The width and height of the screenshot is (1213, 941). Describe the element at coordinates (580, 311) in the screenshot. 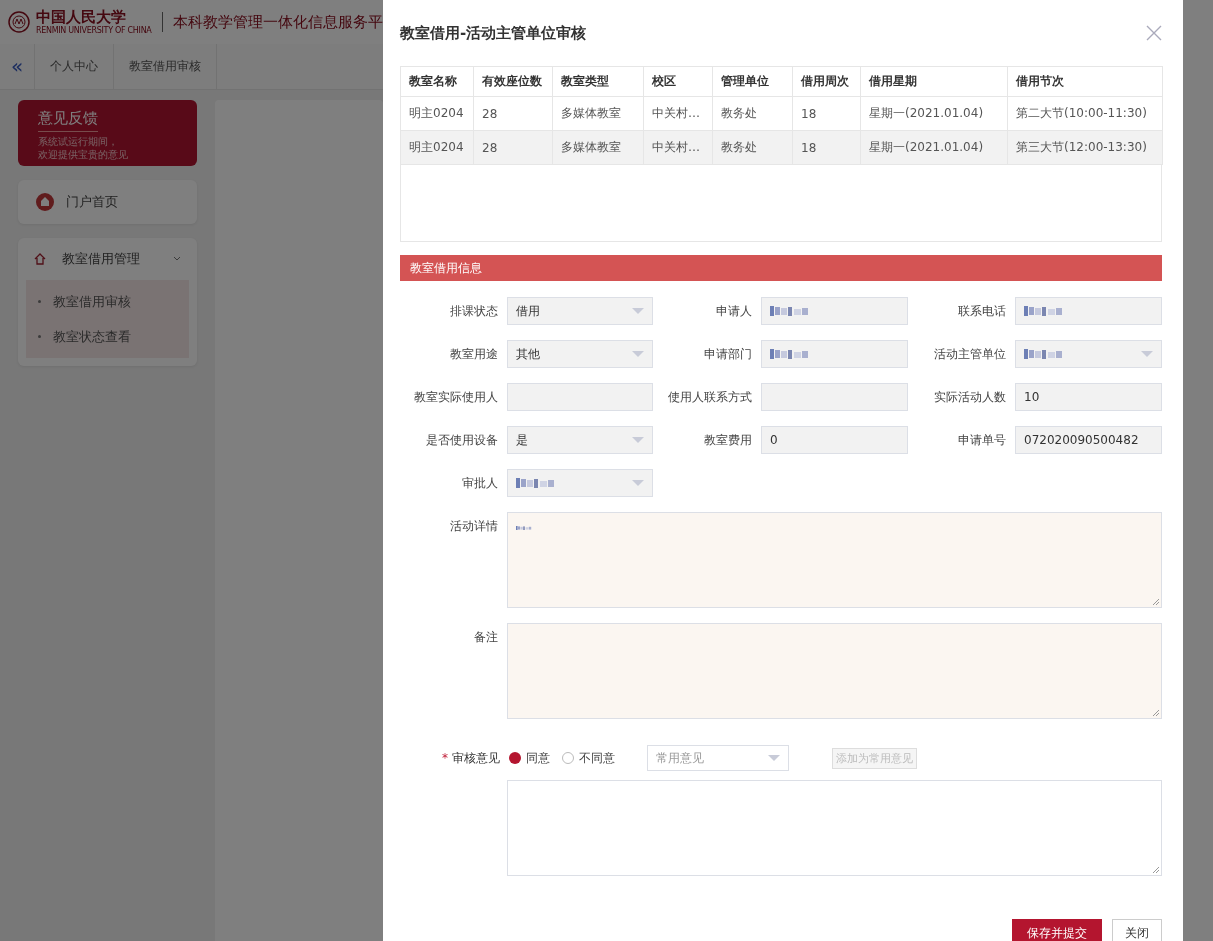

I see `select-field: 借用` at that location.